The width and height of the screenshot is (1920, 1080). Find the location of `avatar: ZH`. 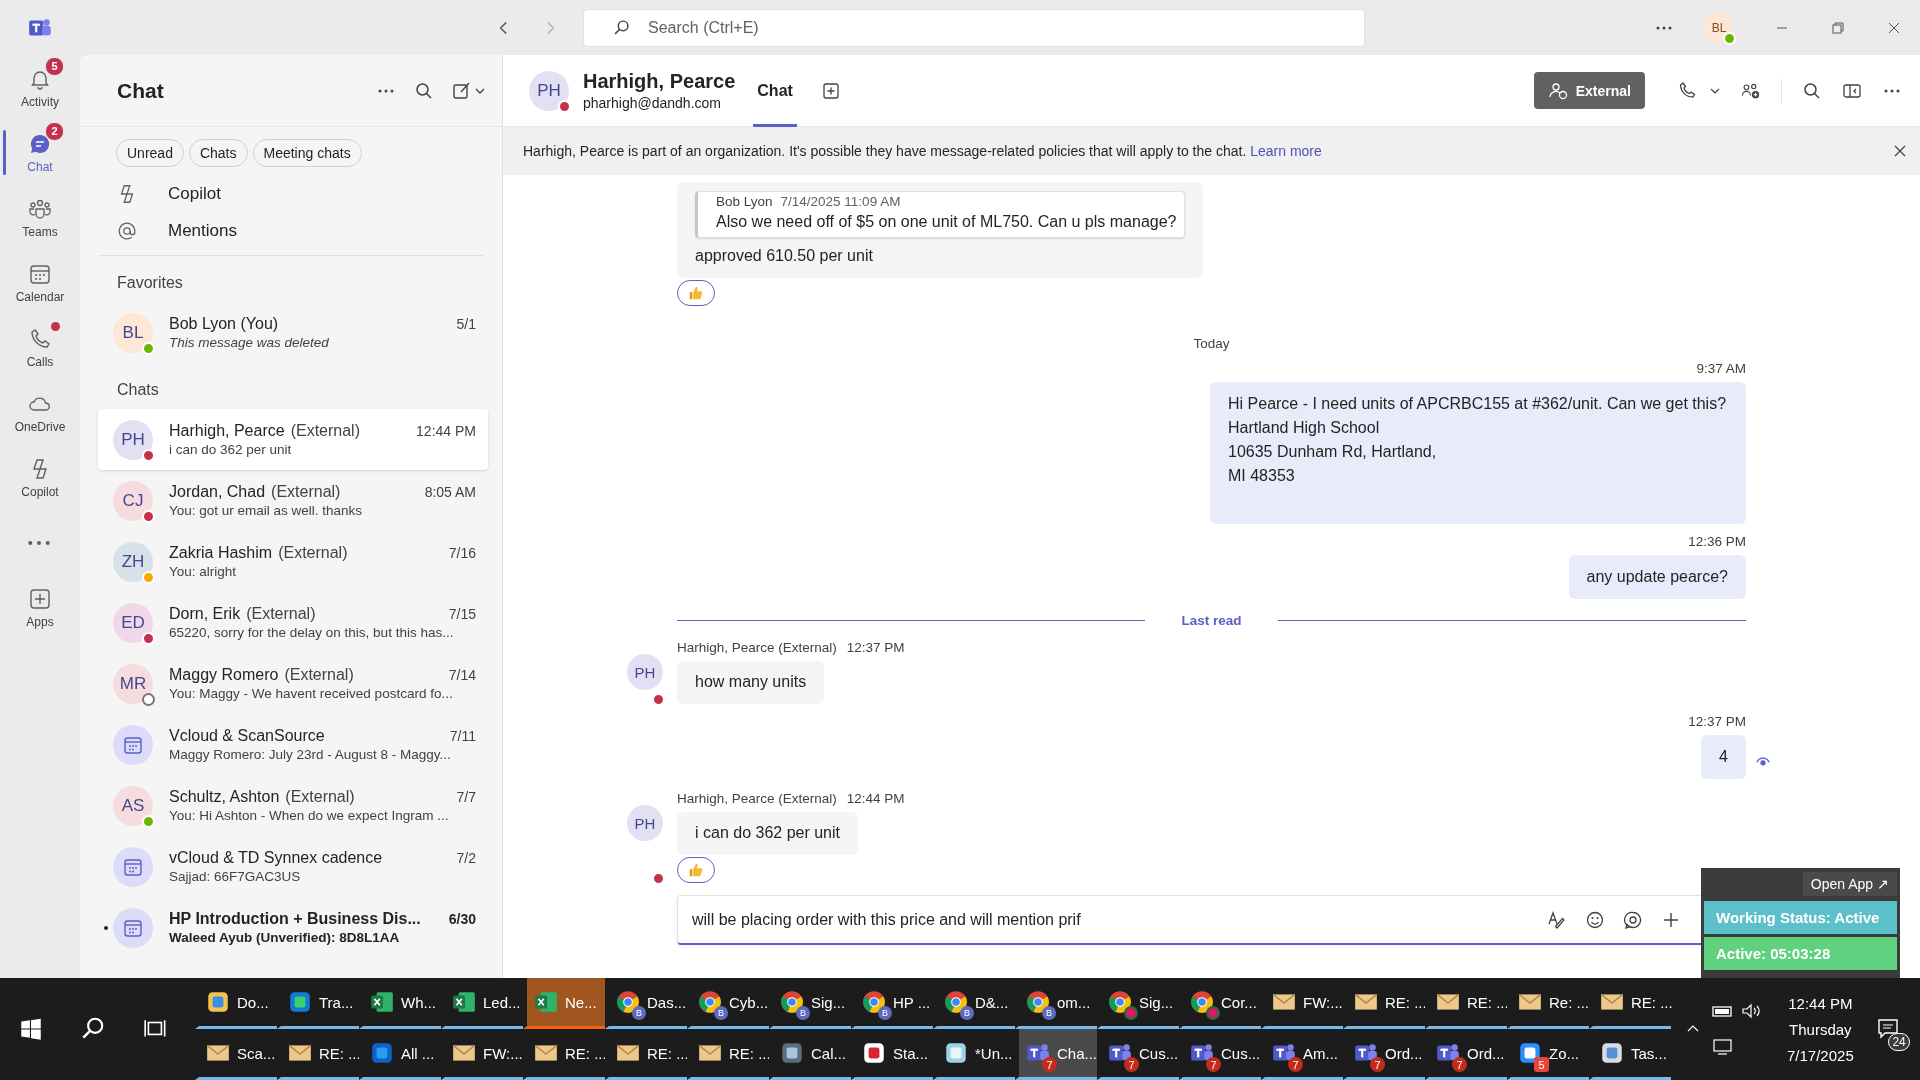

avatar: ZH is located at coordinates (133, 561).